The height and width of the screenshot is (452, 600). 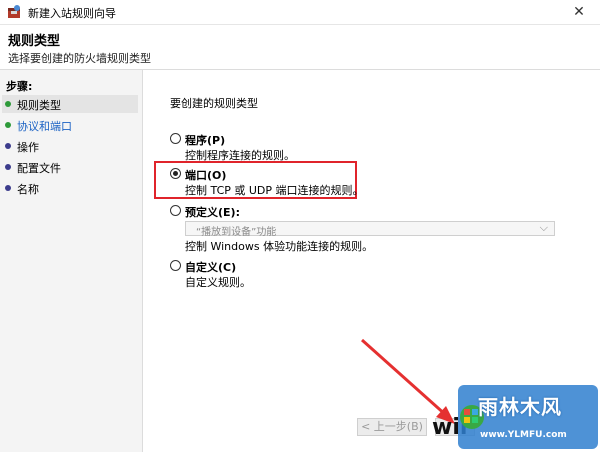 What do you see at coordinates (175, 265) in the screenshot?
I see `radio-custom` at bounding box center [175, 265].